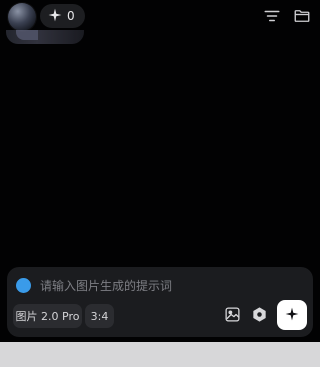 The image size is (320, 367). I want to click on avatar, so click(22, 17).